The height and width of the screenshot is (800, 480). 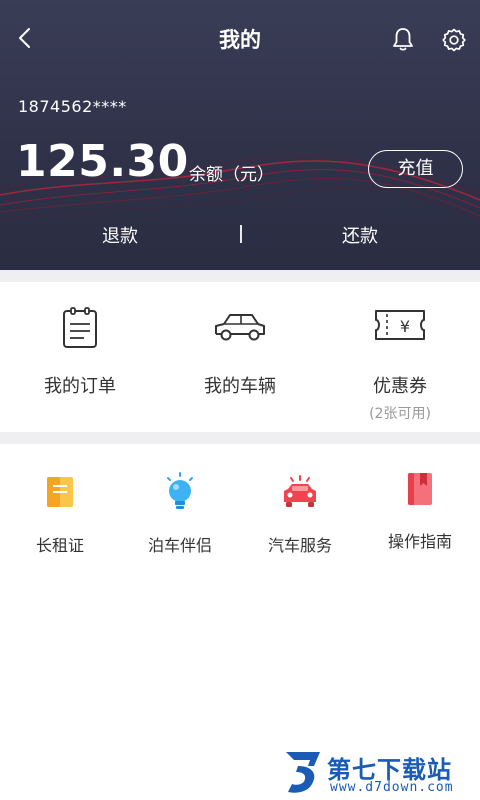 What do you see at coordinates (240, 39) in the screenshot?
I see `top-bar: 我的` at bounding box center [240, 39].